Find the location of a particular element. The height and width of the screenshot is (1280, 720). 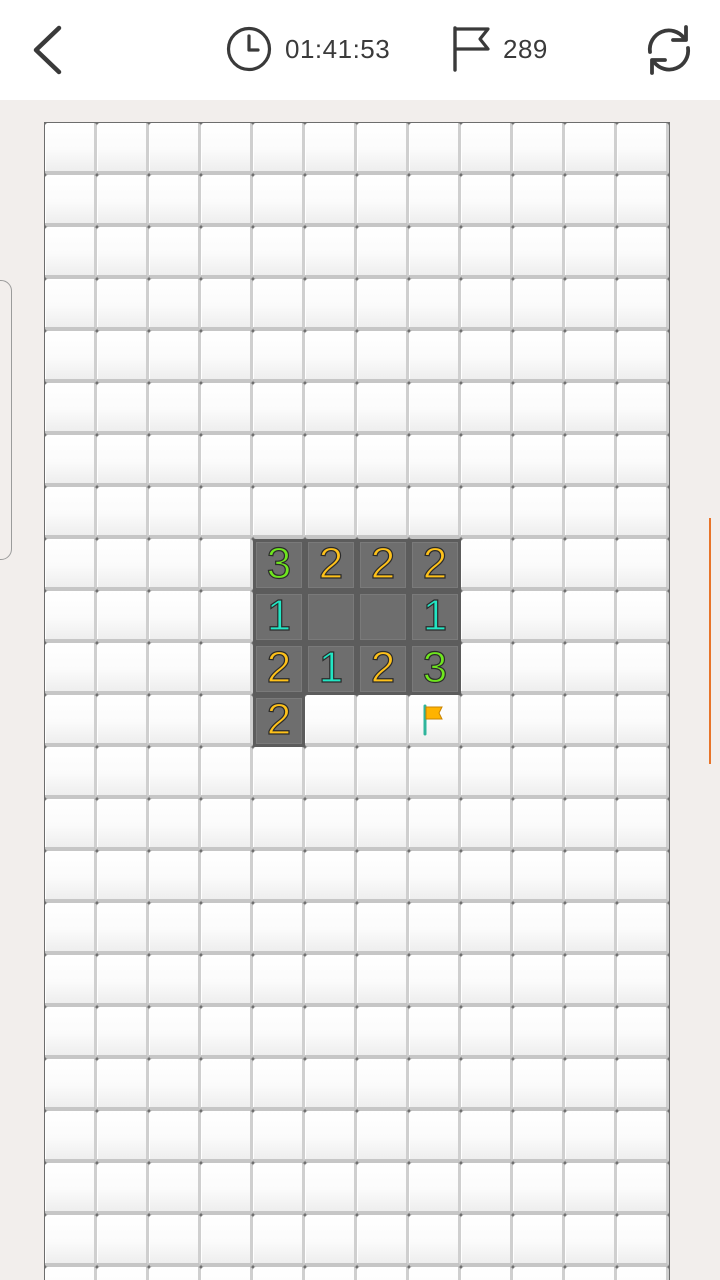

back-button is located at coordinates (49, 50).